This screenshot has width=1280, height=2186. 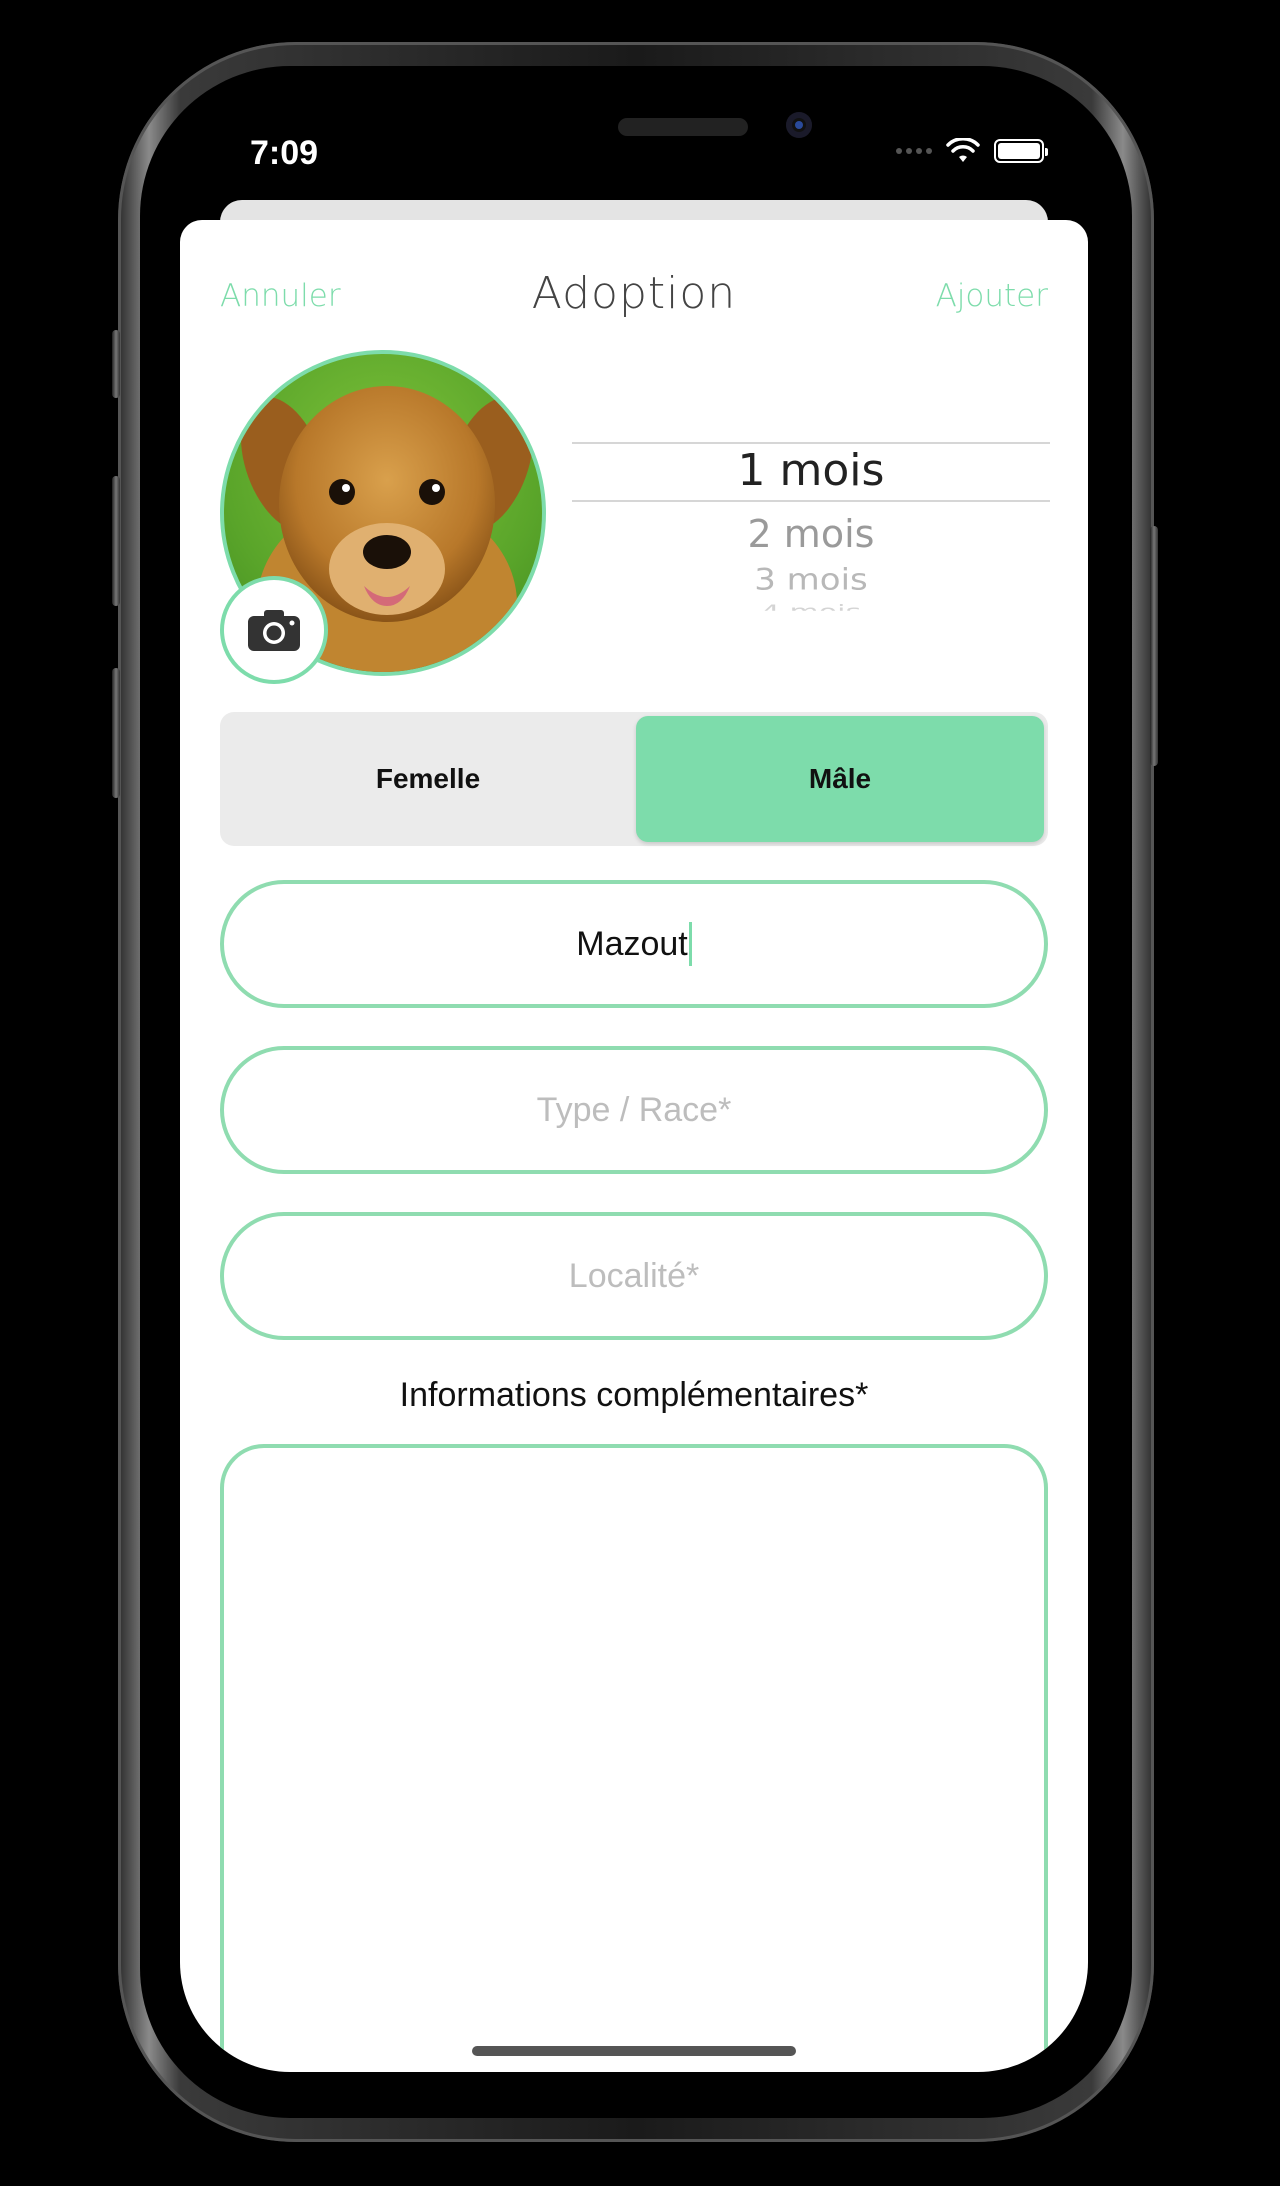 I want to click on age-picker: 1 mois 2 mois 3 mois 4 mois, so click(x=811, y=530).